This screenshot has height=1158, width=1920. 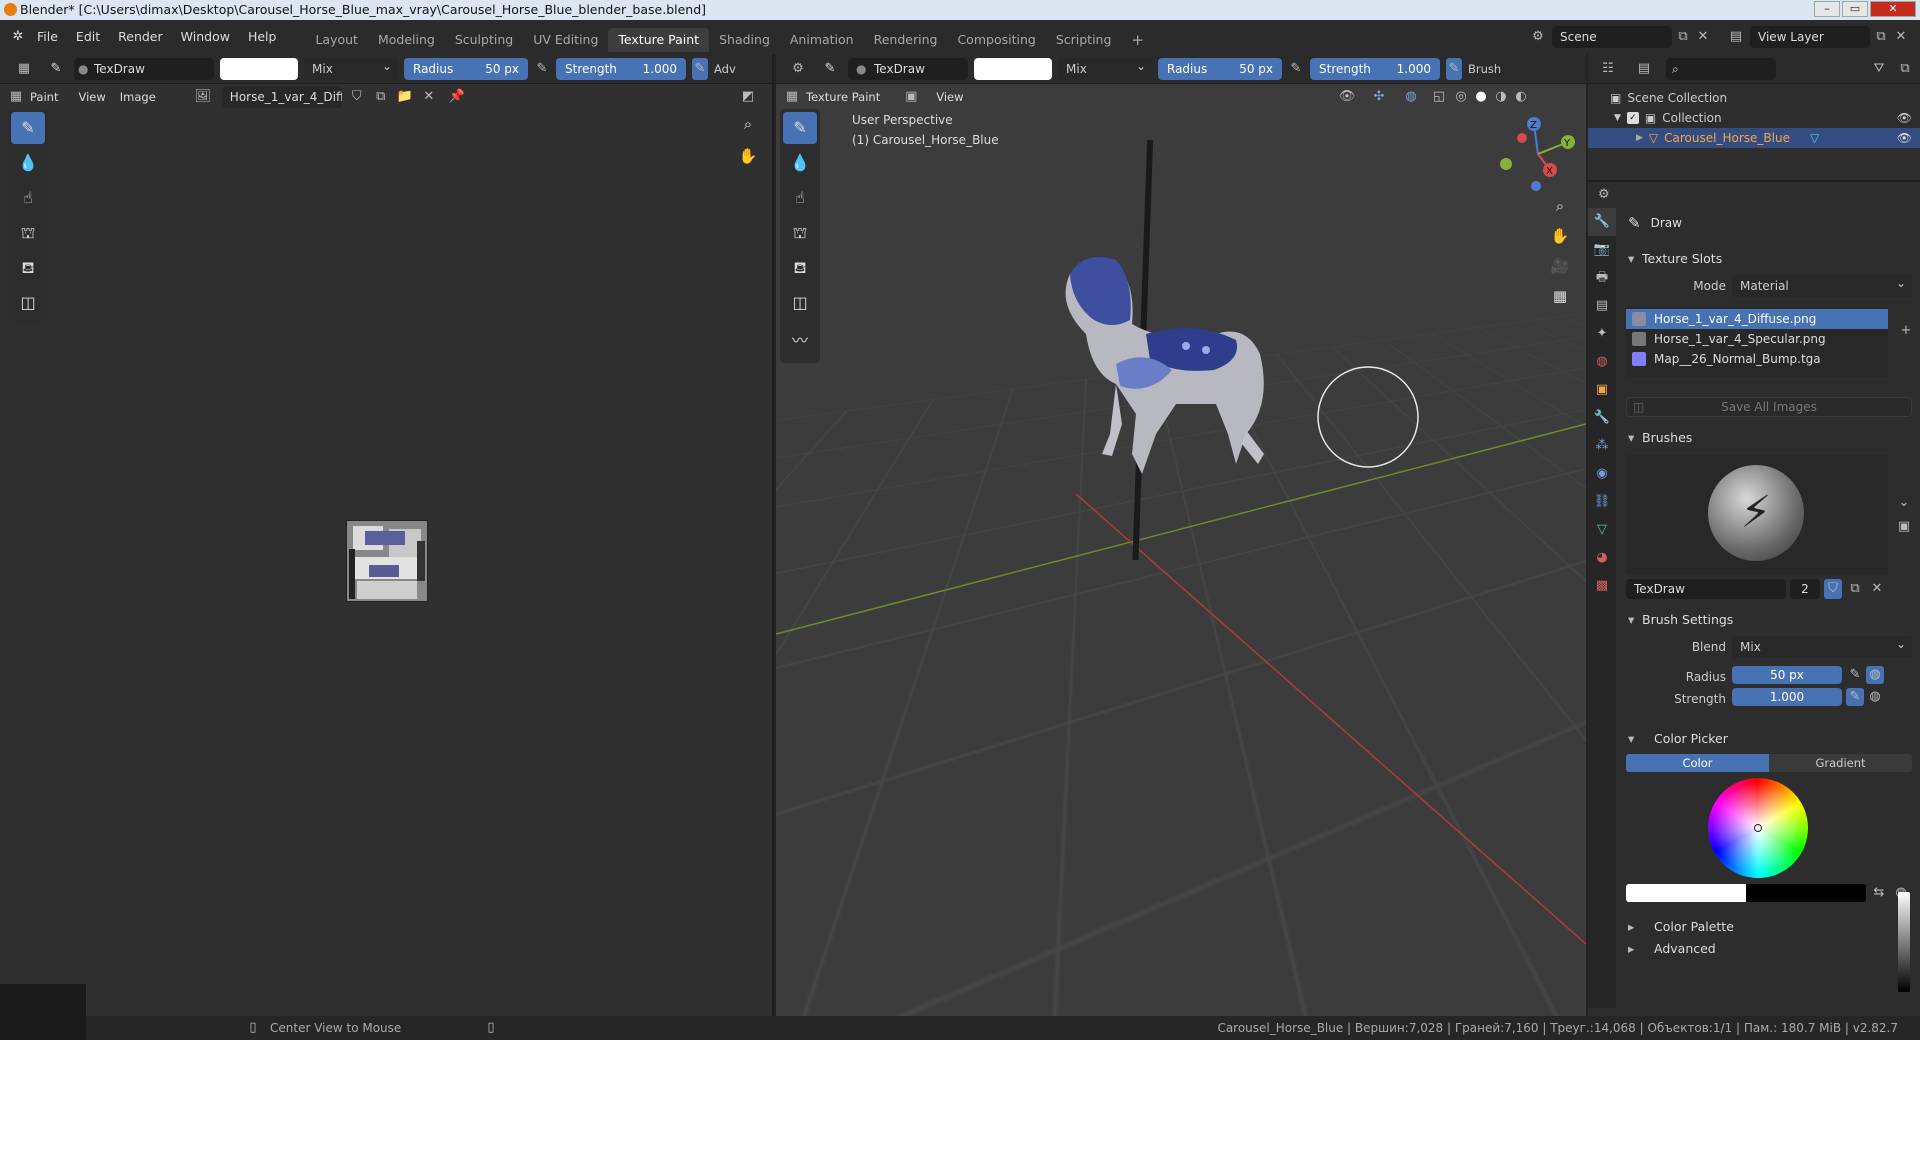 What do you see at coordinates (1822, 647) in the screenshot?
I see `brush-settings-blend-dropdown: Mix` at bounding box center [1822, 647].